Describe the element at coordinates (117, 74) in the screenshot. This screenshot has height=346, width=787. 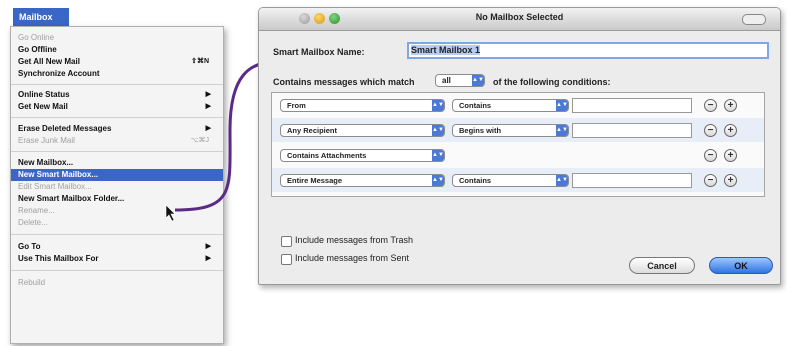
I see `menu-item-synchronize-account: Synchronize Account` at that location.